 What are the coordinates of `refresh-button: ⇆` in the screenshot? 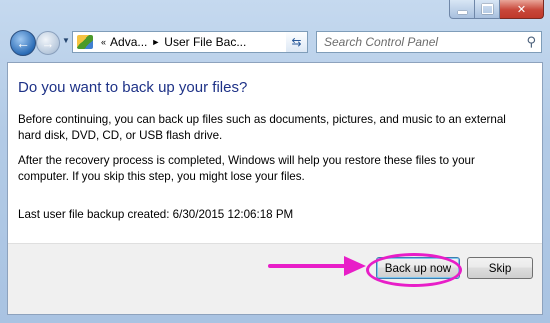 It's located at (297, 42).